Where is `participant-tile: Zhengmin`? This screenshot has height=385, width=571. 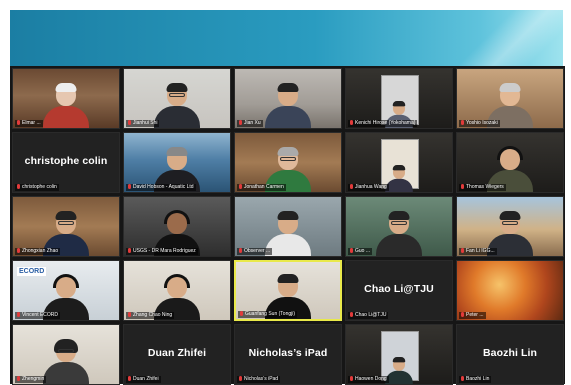 participant-tile: Zhengmin is located at coordinates (66, 354).